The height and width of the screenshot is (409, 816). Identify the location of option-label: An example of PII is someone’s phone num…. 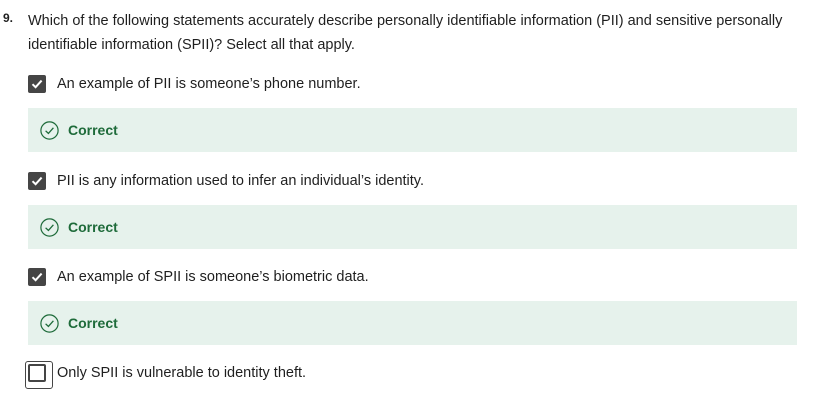
(209, 84).